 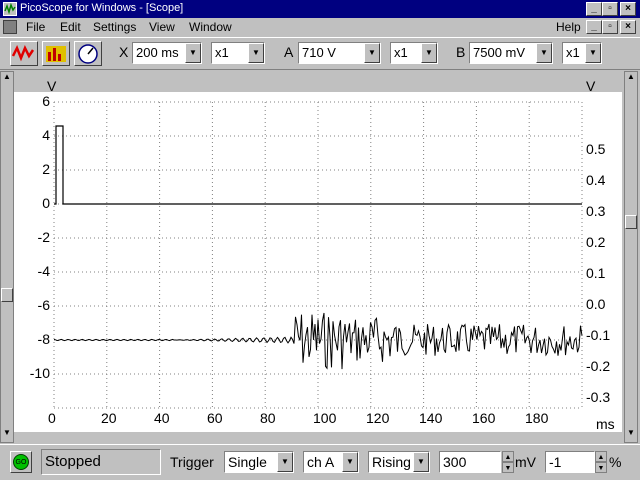 What do you see at coordinates (537, 418) in the screenshot?
I see `x-tick-label: 180` at bounding box center [537, 418].